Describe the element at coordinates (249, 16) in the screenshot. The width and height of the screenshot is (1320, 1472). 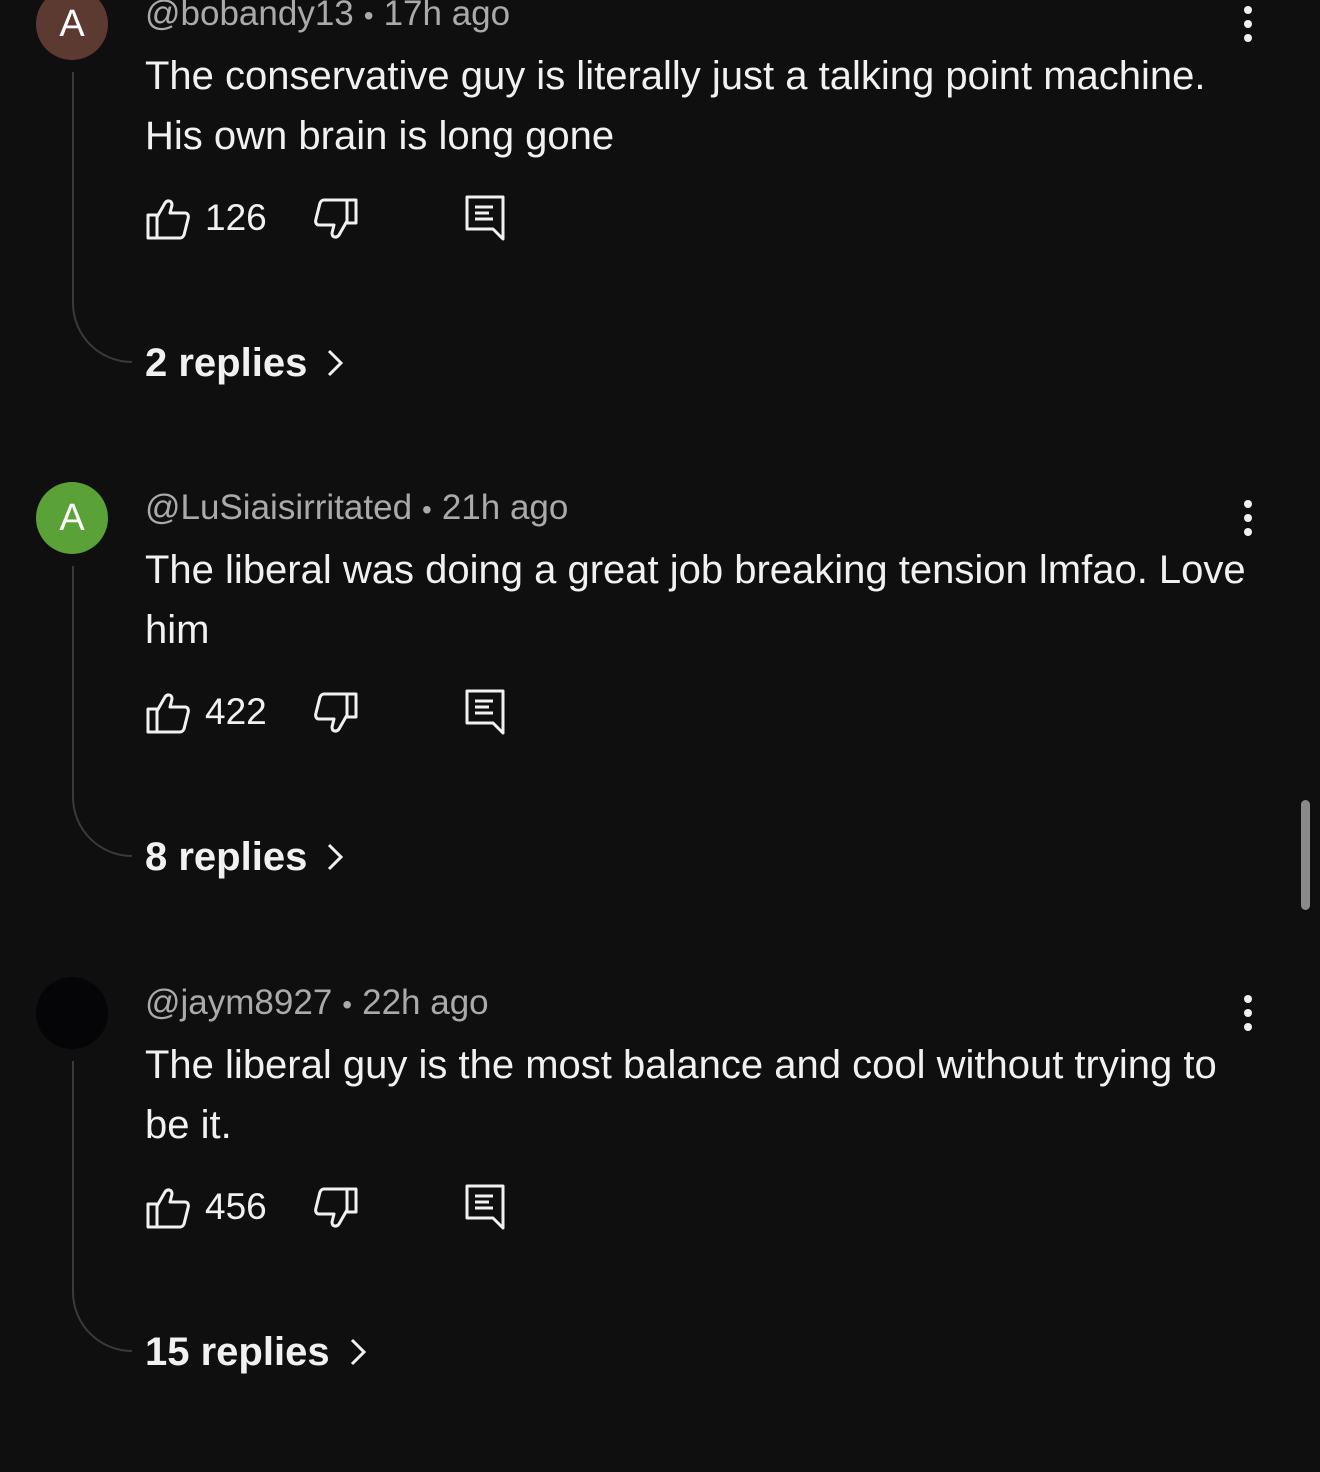
I see `comment-username: @bobandy13` at that location.